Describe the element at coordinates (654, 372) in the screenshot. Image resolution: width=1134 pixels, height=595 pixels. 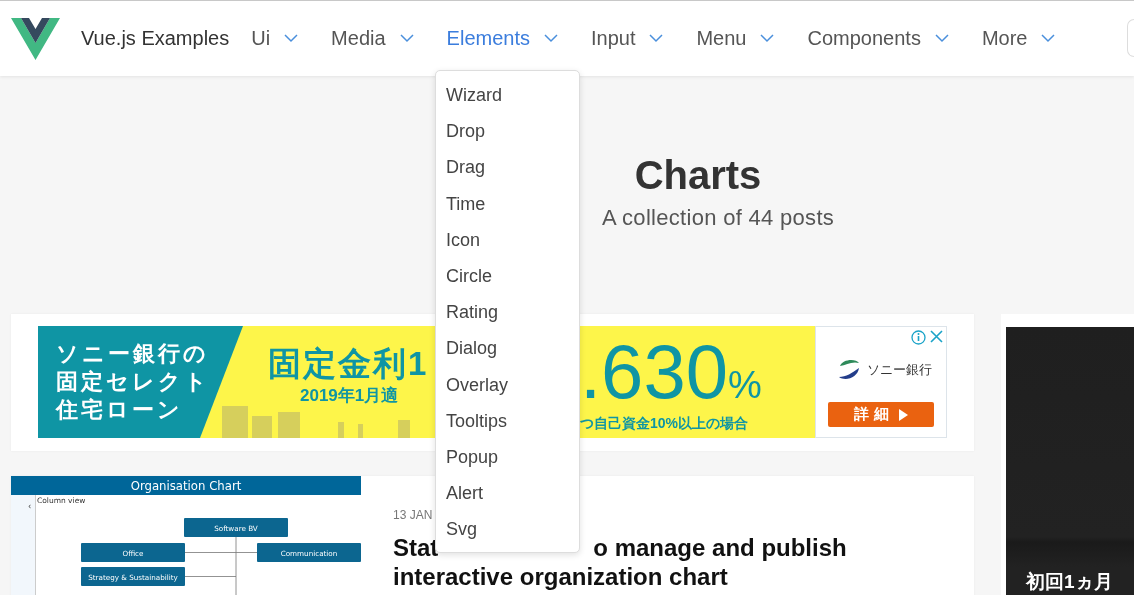
I see `ad-rate: .630` at that location.